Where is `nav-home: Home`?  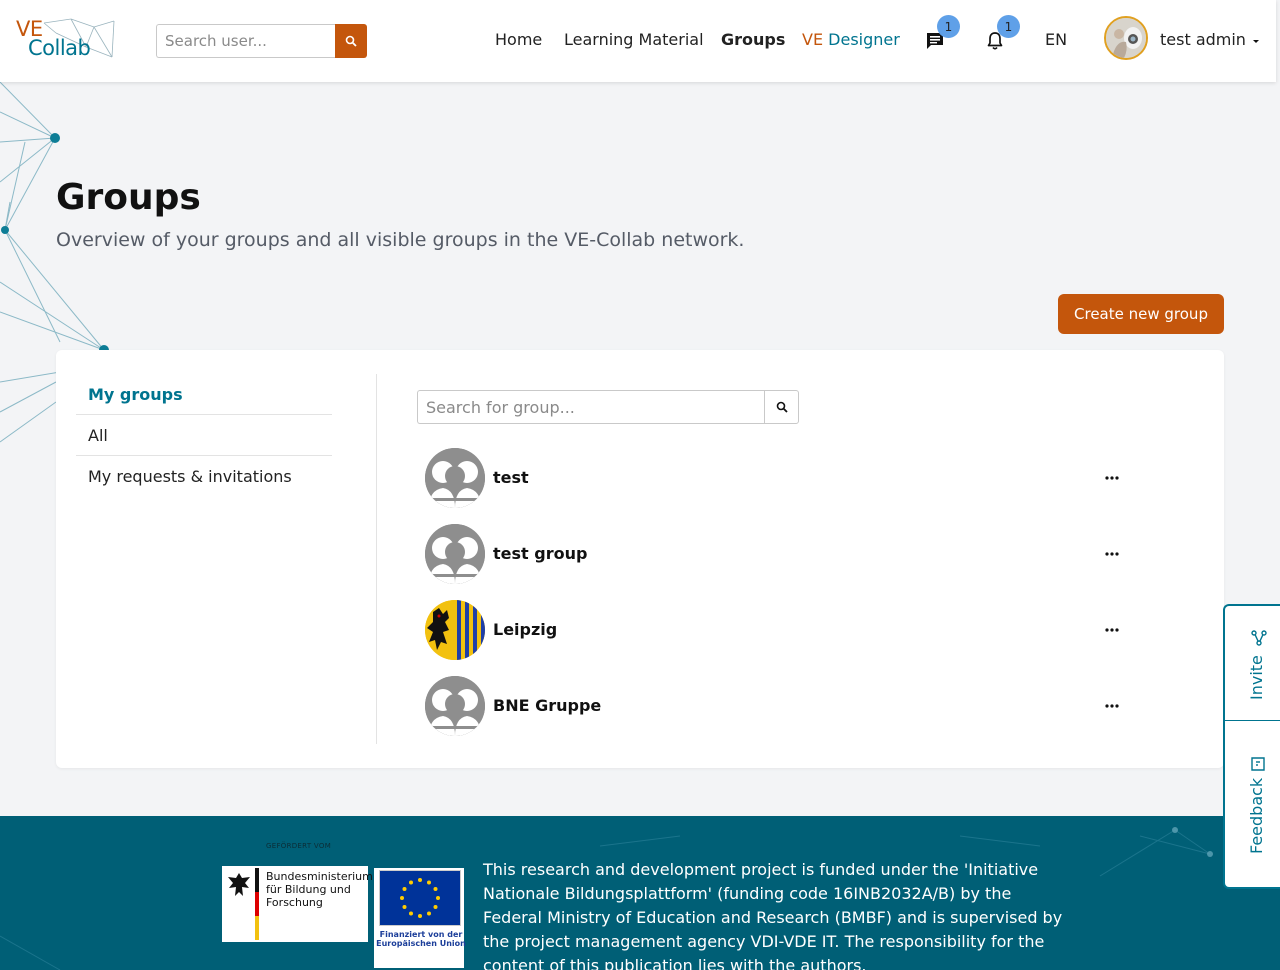
nav-home: Home is located at coordinates (518, 40).